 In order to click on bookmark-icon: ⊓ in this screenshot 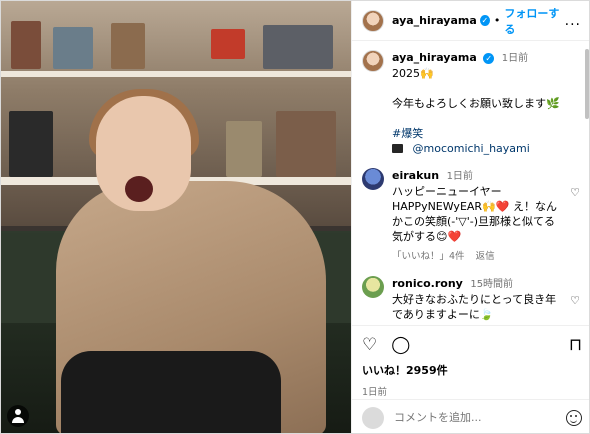, I will do `click(575, 345)`.